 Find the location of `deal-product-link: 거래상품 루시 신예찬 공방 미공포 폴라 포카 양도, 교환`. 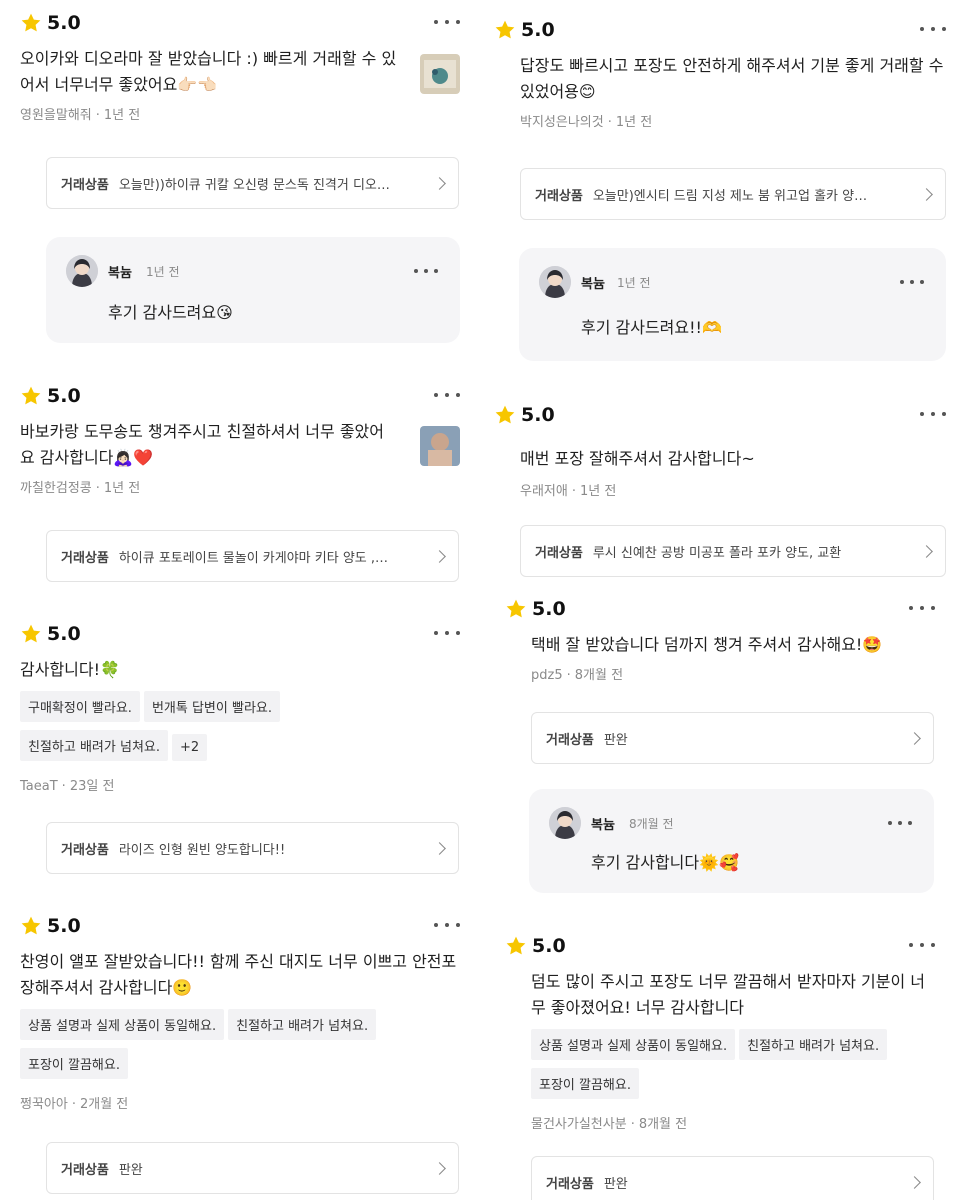

deal-product-link: 거래상품 루시 신예찬 공방 미공포 폴라 포카 양도, 교환 is located at coordinates (733, 551).